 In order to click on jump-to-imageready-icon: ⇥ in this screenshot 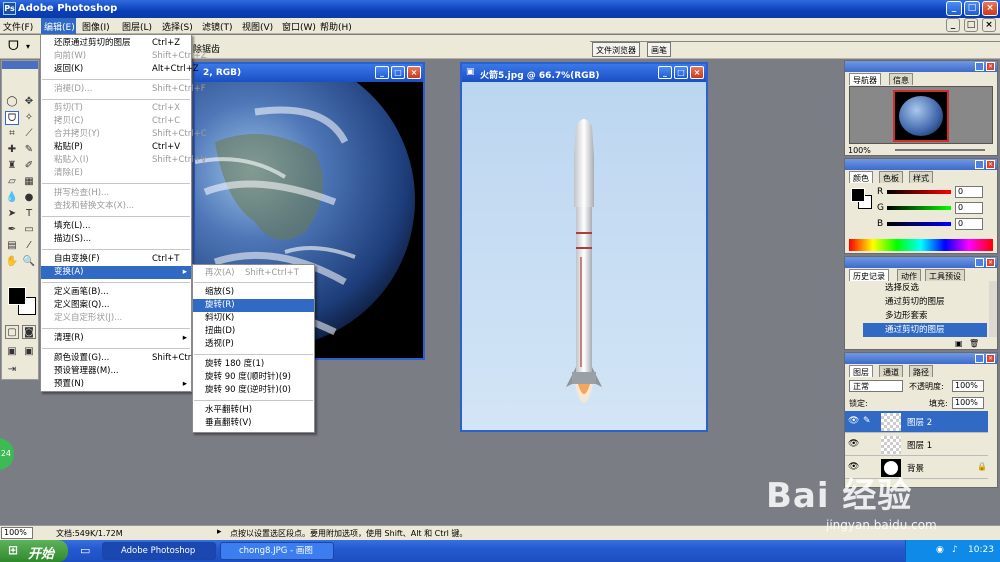, I will do `click(12, 370)`.